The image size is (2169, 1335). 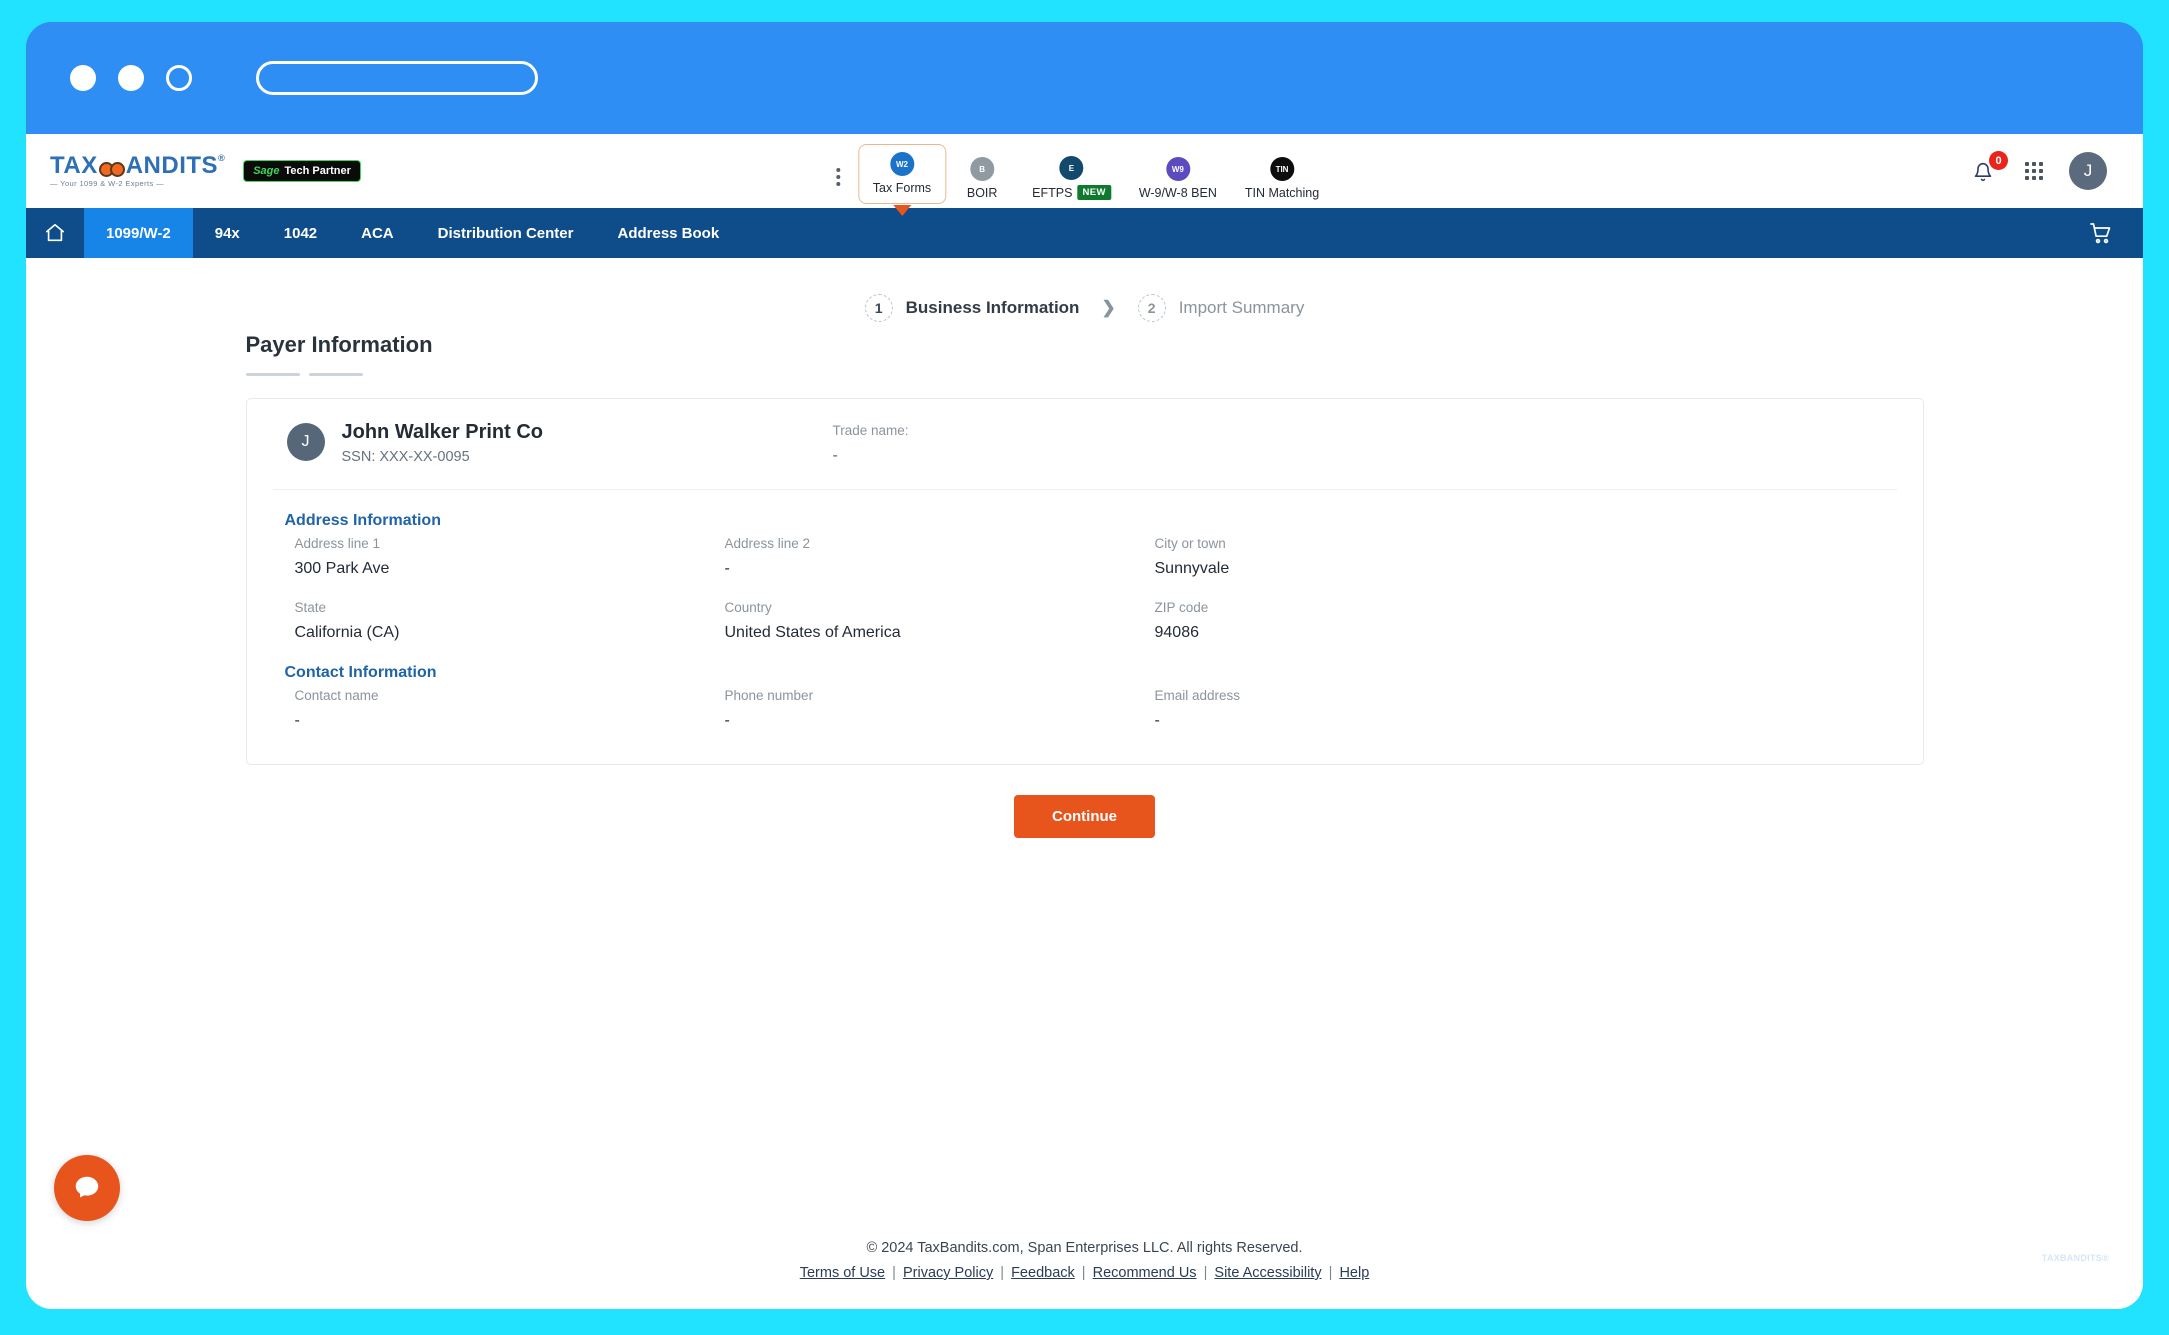 What do you see at coordinates (222, 157) in the screenshot?
I see `registered-mark: ®` at bounding box center [222, 157].